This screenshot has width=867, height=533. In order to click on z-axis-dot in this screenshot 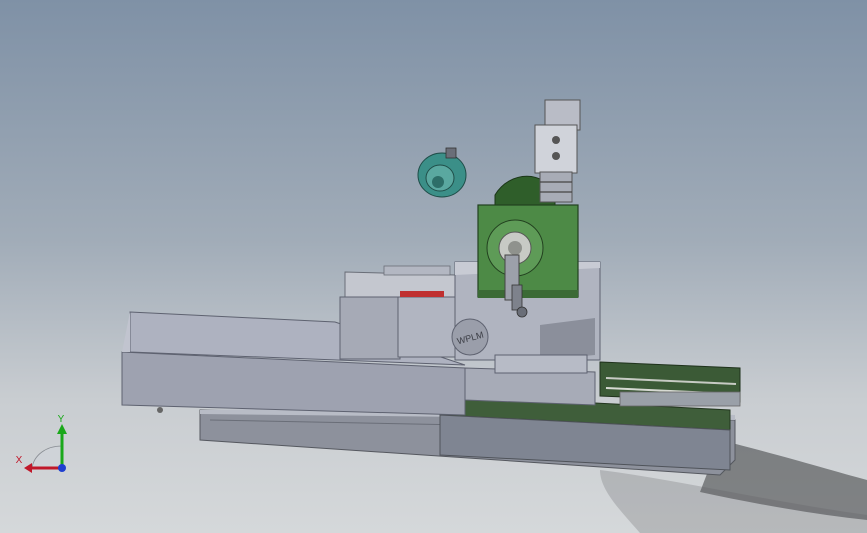, I will do `click(62, 468)`.